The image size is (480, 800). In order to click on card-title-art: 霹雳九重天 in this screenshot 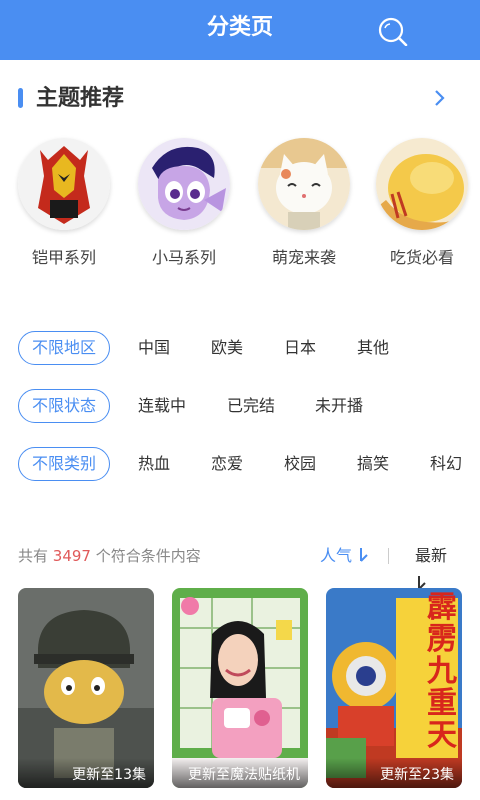, I will do `click(442, 671)`.